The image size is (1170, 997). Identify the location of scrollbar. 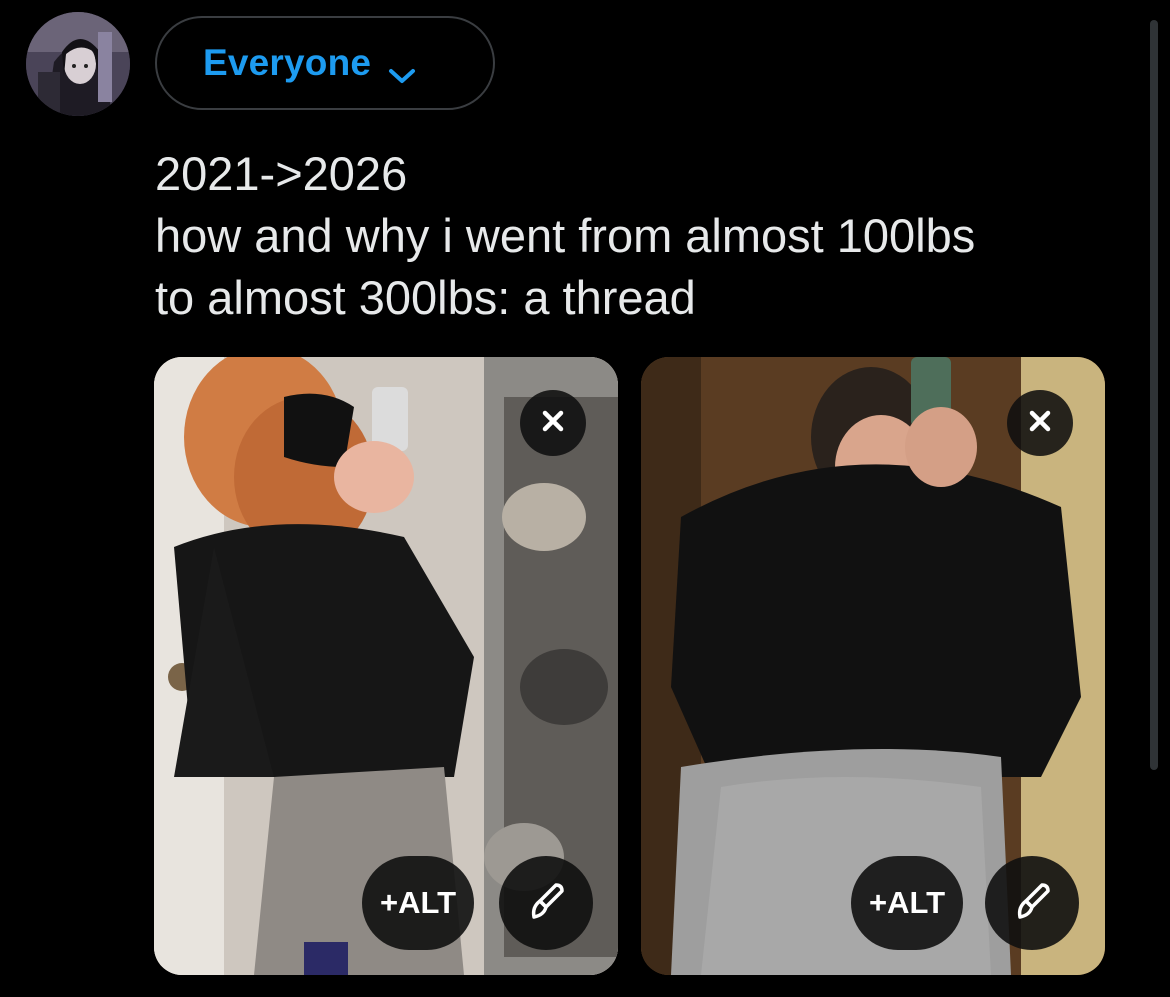
(1154, 395).